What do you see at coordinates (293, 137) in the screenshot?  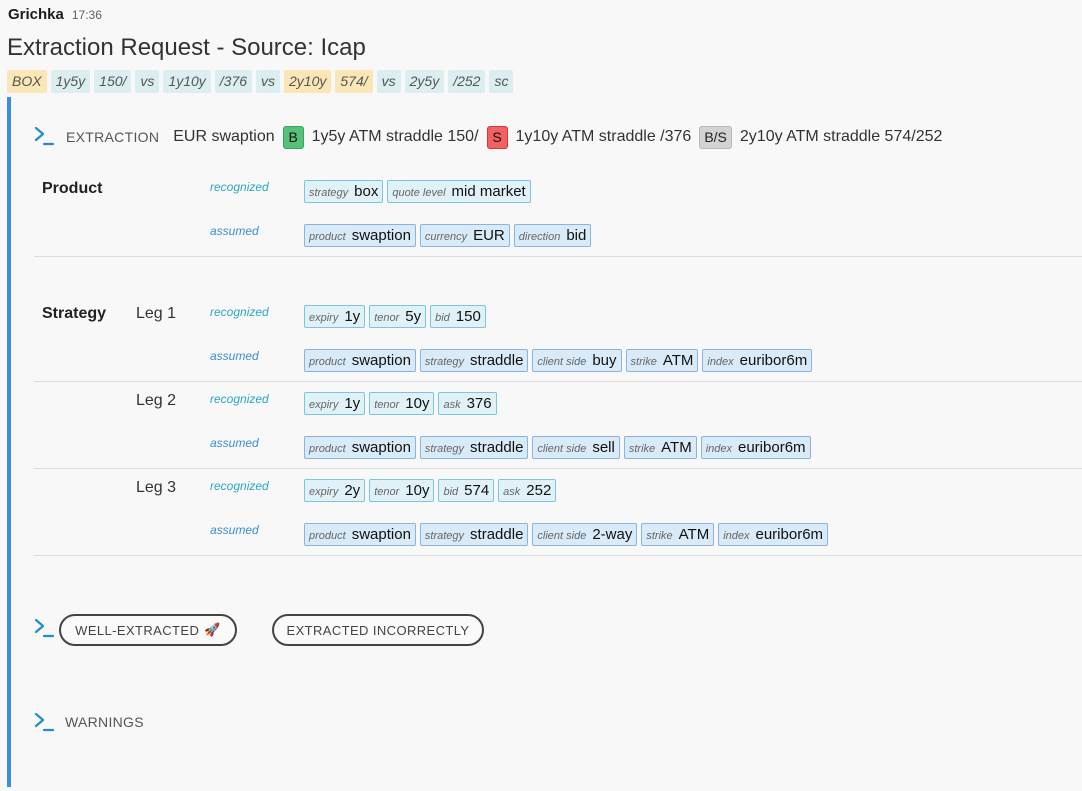 I see `direction-badge: B` at bounding box center [293, 137].